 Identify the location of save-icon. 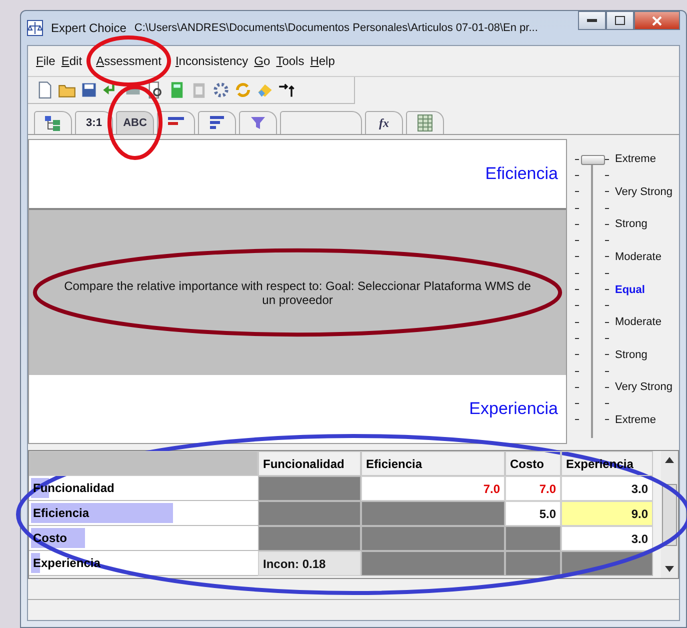
(89, 90).